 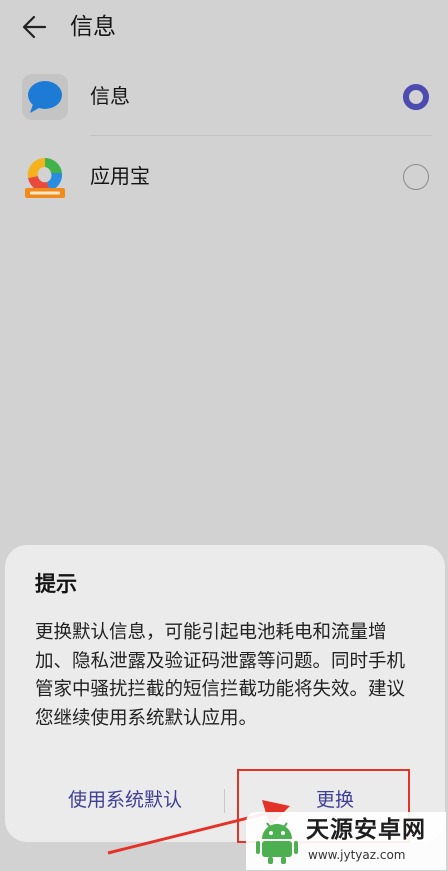 What do you see at coordinates (224, 177) in the screenshot?
I see `app-option-yingyongbao: 应用宝` at bounding box center [224, 177].